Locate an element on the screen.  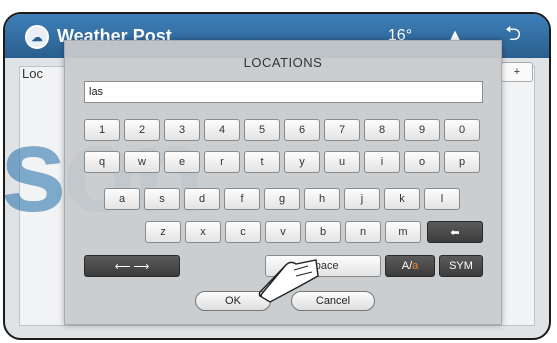
backspace-key: ⬅ is located at coordinates (455, 232).